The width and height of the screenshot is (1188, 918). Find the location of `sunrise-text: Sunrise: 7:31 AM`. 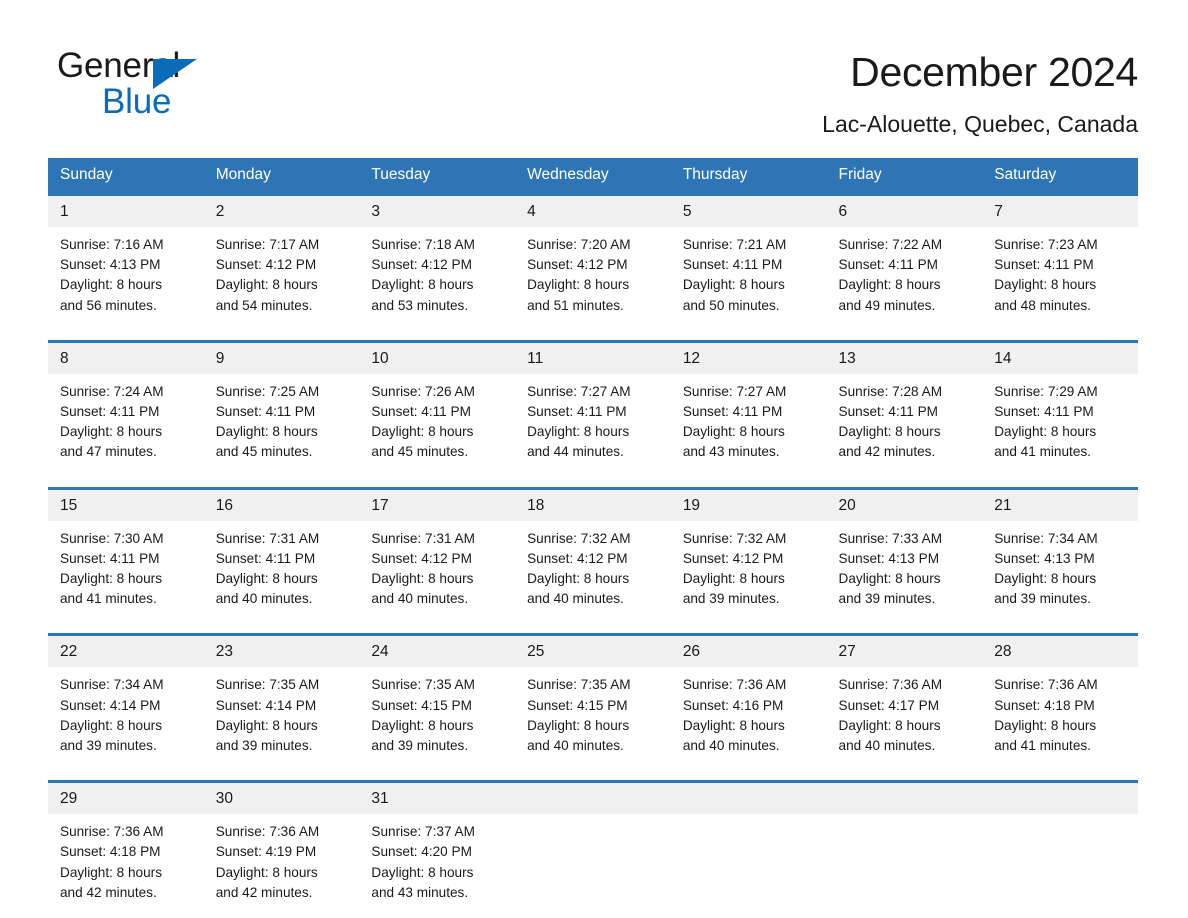

sunrise-text: Sunrise: 7:31 AM is located at coordinates (423, 538).